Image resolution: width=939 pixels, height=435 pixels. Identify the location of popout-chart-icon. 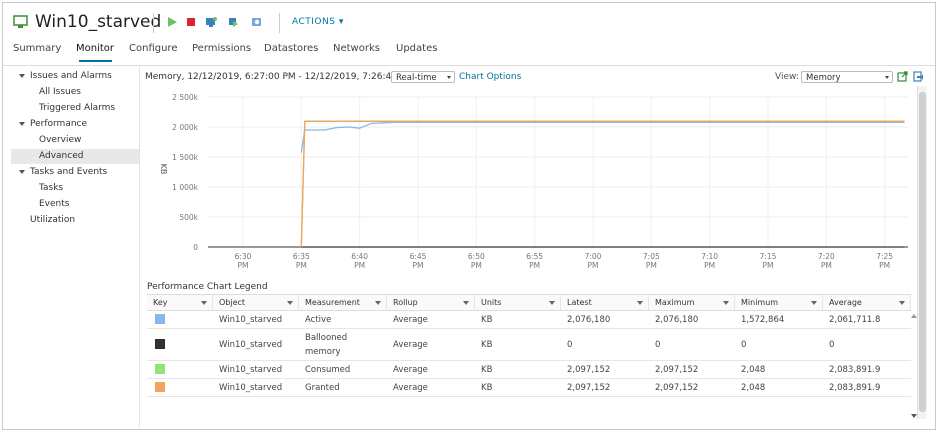
(902, 76).